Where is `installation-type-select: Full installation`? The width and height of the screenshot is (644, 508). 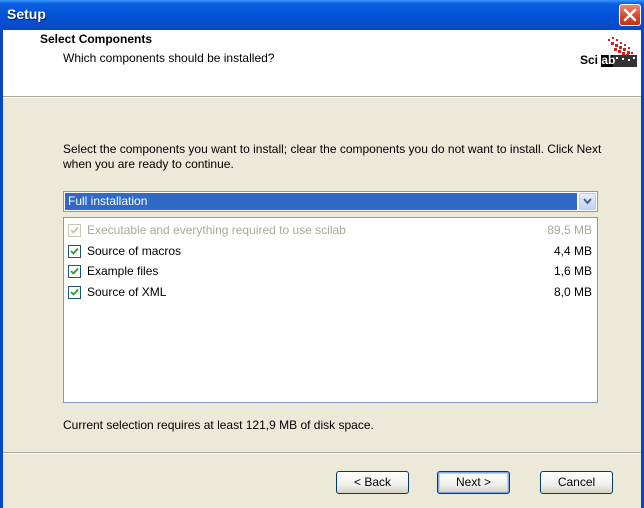
installation-type-select: Full installation is located at coordinates (330, 201).